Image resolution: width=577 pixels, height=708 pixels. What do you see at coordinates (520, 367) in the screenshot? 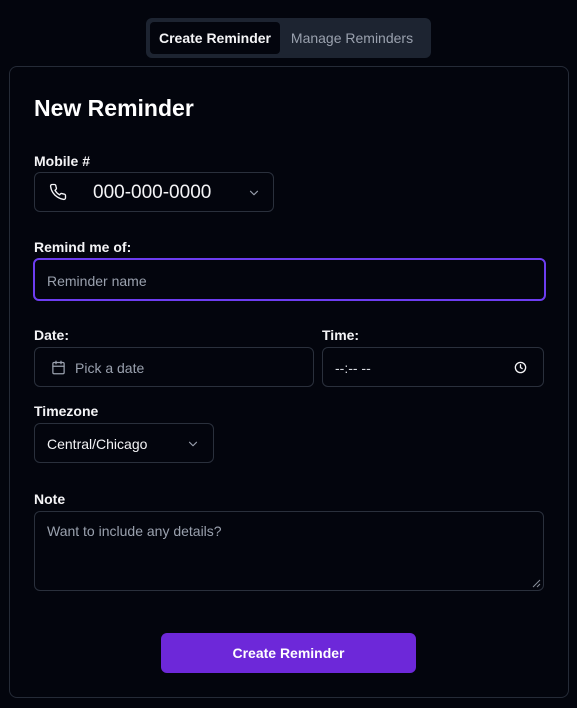
I see `clock-icon` at bounding box center [520, 367].